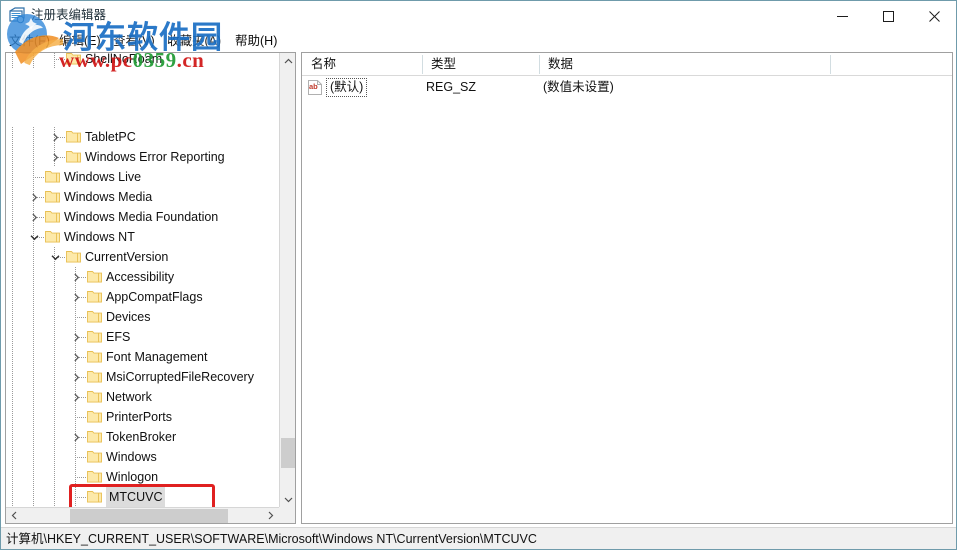 The image size is (957, 550). Describe the element at coordinates (143, 417) in the screenshot. I see `tree-item-printerports: PrinterPorts` at that location.